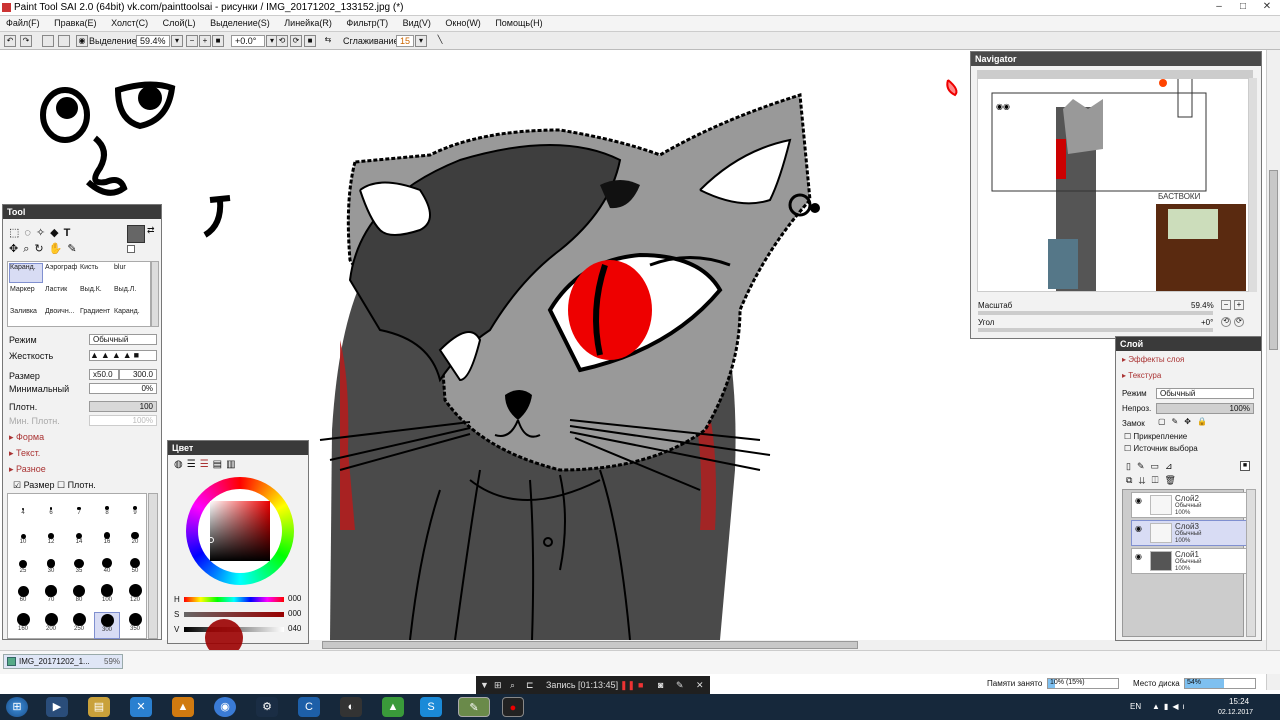  Describe the element at coordinates (180, 464) in the screenshot. I see `color-wheel-tab-icon: ◍` at that location.